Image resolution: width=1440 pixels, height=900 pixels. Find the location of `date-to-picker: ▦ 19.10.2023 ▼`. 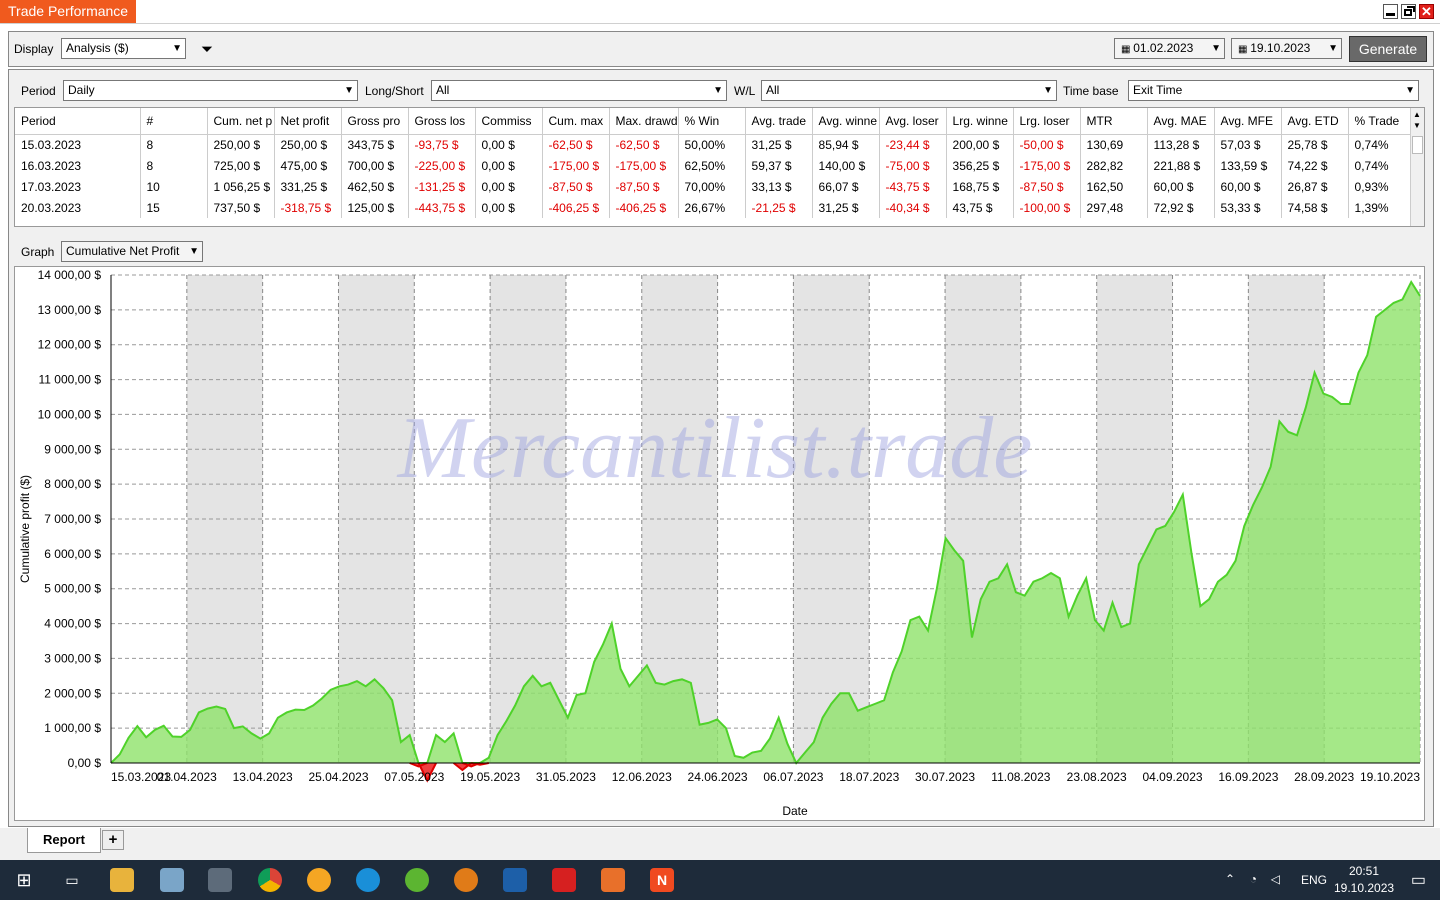

date-to-picker: ▦ 19.10.2023 ▼ is located at coordinates (1286, 48).